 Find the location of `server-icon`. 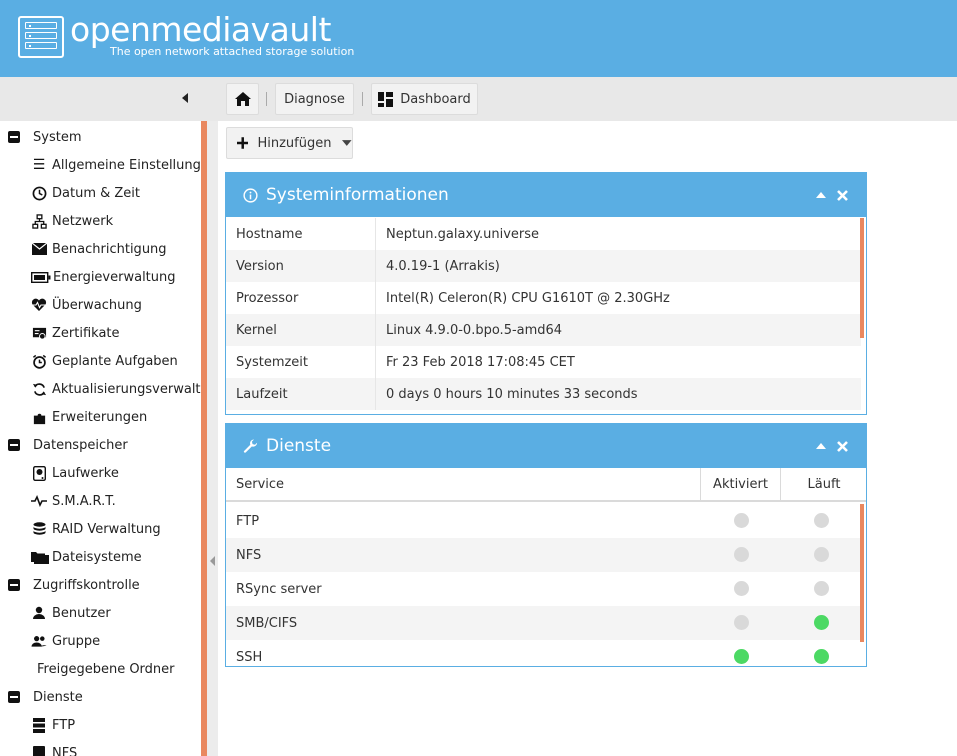

server-icon is located at coordinates (39, 725).